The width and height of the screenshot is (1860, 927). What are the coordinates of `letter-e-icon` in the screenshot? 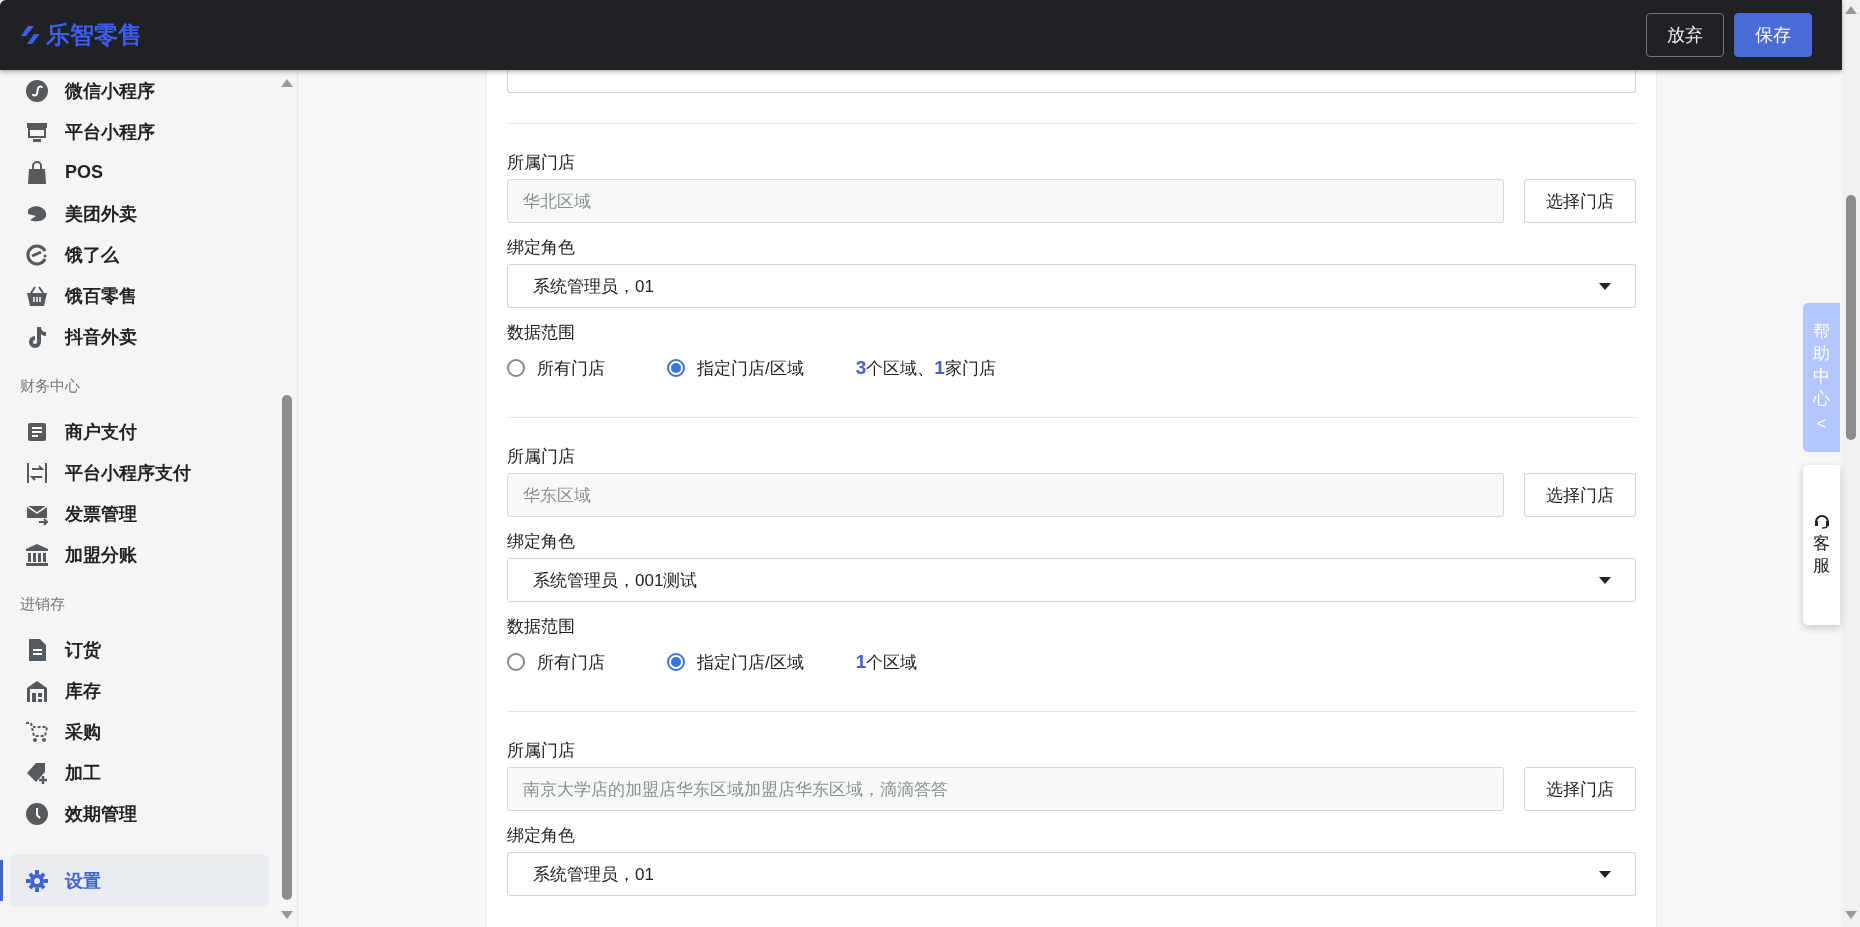 It's located at (37, 254).